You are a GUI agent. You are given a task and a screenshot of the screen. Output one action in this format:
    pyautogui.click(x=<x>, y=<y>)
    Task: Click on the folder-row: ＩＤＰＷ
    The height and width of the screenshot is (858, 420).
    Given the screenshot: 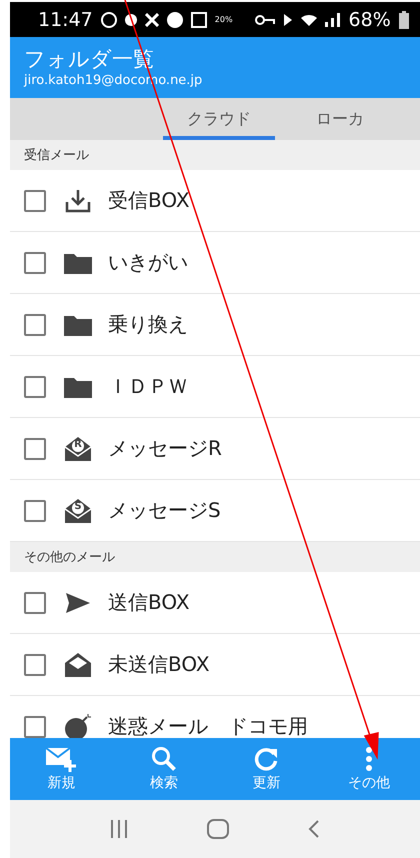 What is the action you would take?
    pyautogui.click(x=215, y=387)
    